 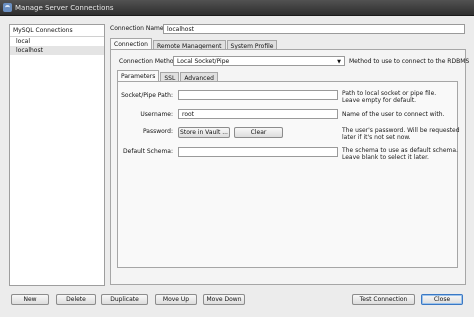 What do you see at coordinates (224, 299) in the screenshot?
I see `move-down-button: Move Down` at bounding box center [224, 299].